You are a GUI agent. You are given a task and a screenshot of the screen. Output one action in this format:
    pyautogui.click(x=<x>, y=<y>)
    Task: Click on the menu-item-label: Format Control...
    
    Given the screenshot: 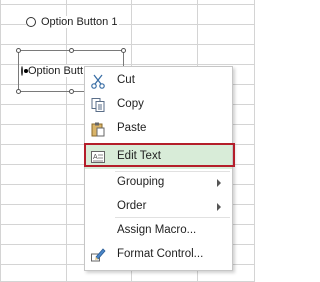 What is the action you would take?
    pyautogui.click(x=160, y=254)
    